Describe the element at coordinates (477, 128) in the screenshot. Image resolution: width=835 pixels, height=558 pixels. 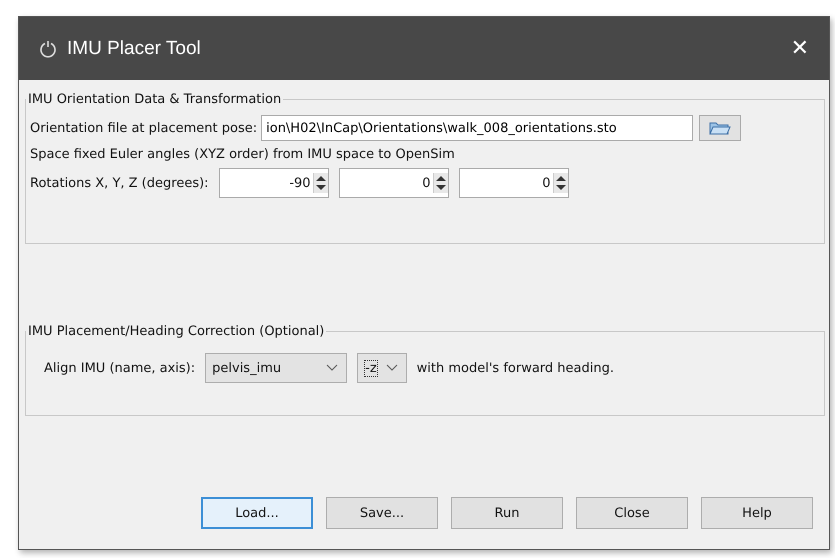
I see `file-path-field: ion\H02\InCap\Orientations\walk_008_orientations.sto` at that location.